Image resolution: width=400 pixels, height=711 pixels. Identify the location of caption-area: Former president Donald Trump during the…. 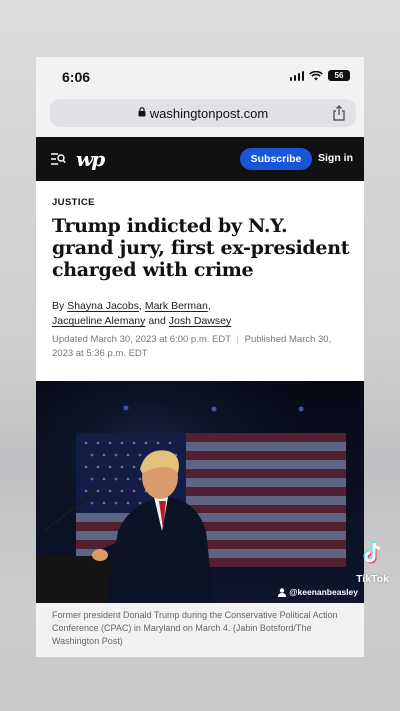
(200, 630).